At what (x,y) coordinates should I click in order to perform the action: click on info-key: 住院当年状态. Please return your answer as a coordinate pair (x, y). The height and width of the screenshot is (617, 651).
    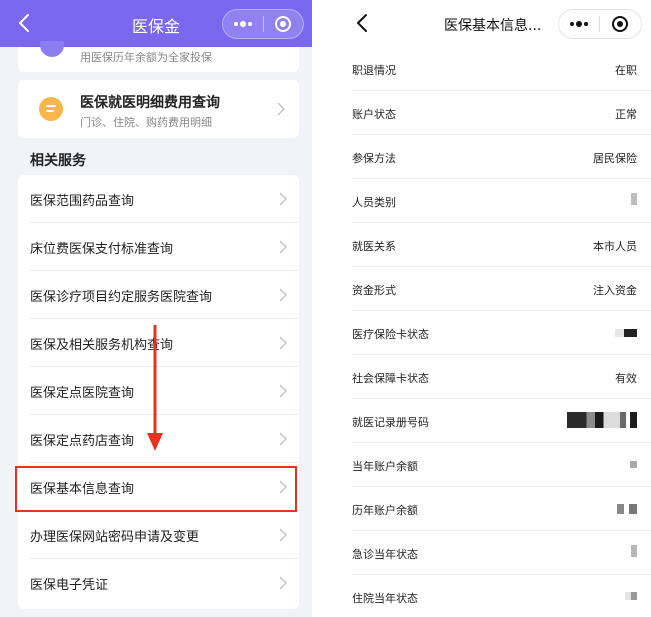
    Looking at the image, I should click on (385, 598).